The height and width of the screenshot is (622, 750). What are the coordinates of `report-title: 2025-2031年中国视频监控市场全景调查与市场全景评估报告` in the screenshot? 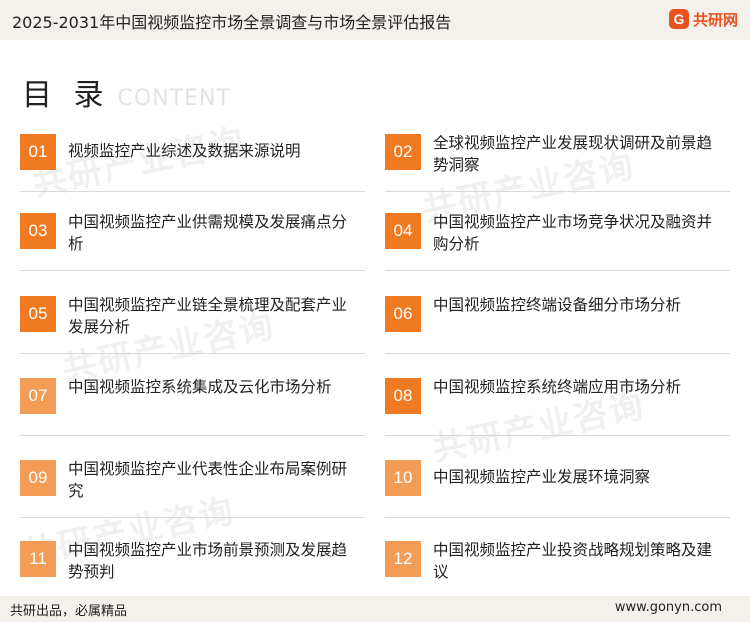 It's located at (232, 22).